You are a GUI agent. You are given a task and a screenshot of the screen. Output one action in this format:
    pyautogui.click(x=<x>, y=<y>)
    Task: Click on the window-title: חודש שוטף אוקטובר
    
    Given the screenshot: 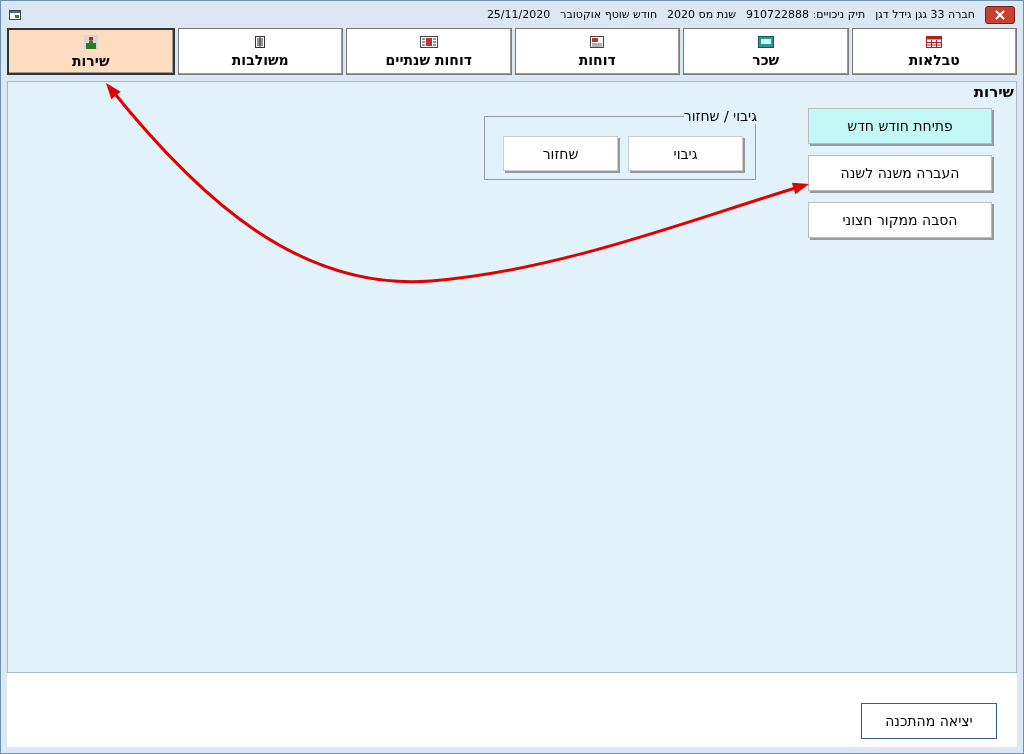 What is the action you would take?
    pyautogui.click(x=609, y=14)
    